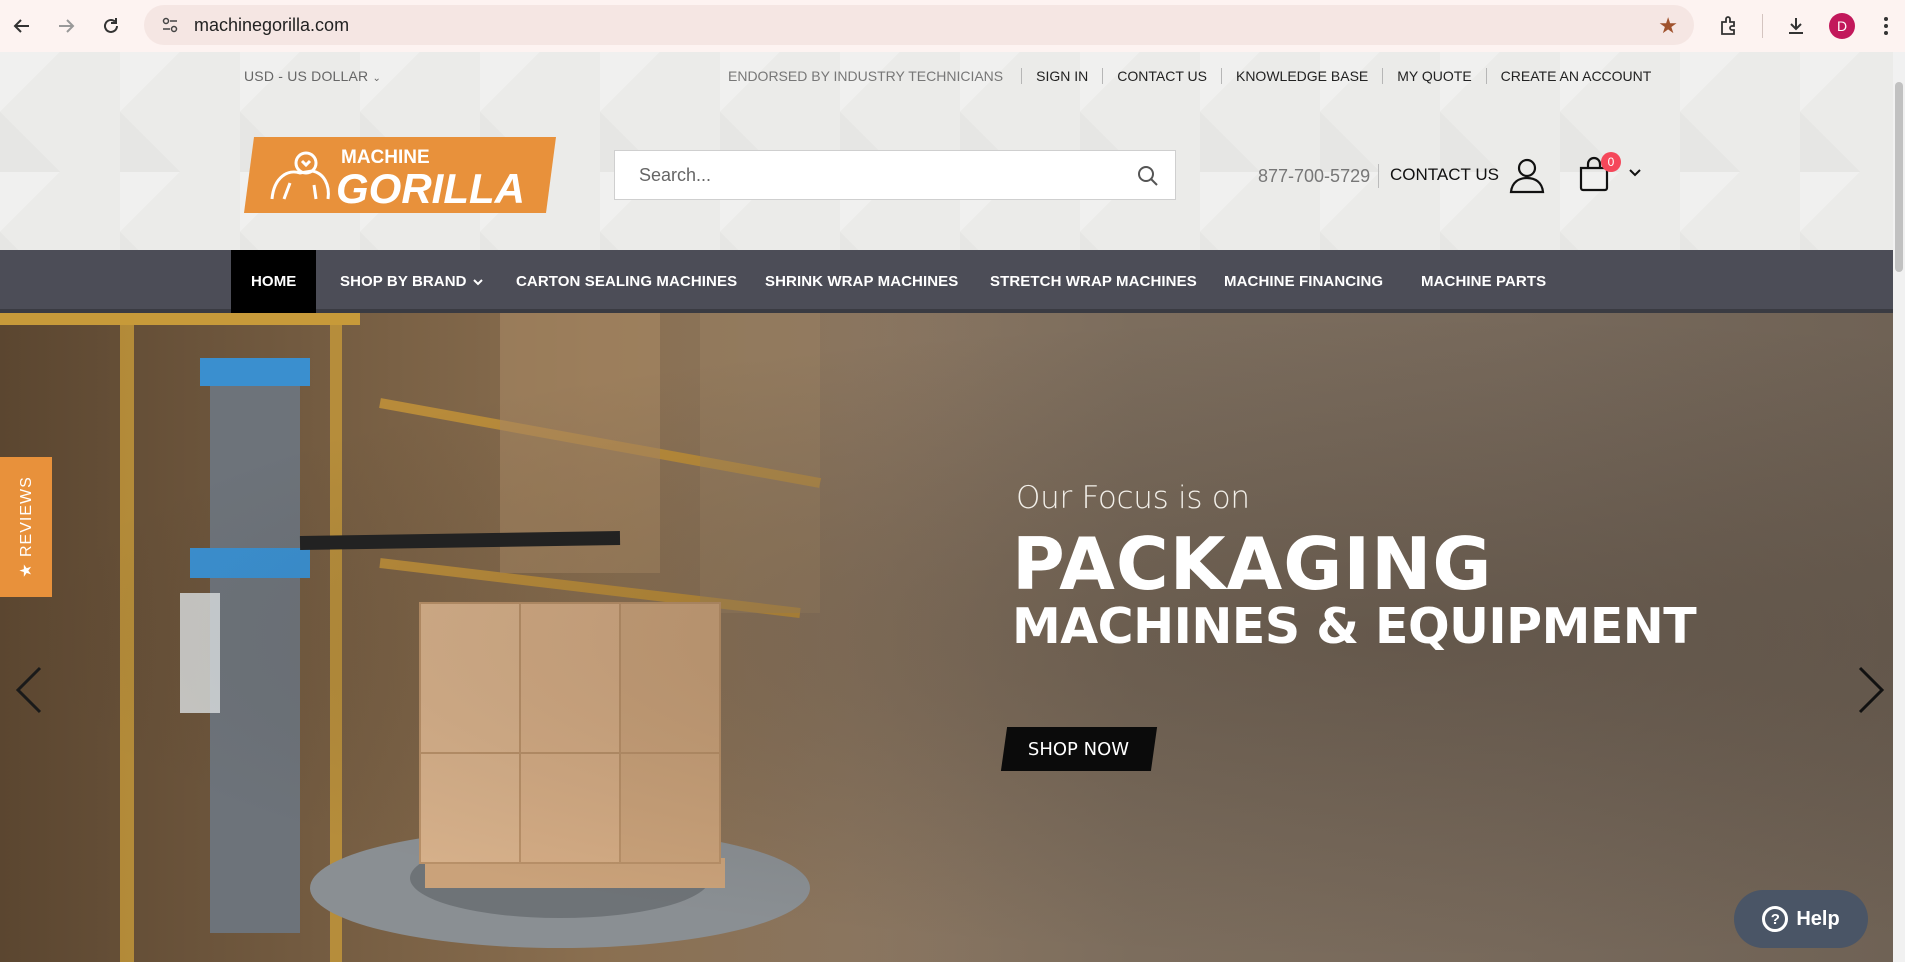 The image size is (1905, 962). I want to click on site-info-icon, so click(170, 25).